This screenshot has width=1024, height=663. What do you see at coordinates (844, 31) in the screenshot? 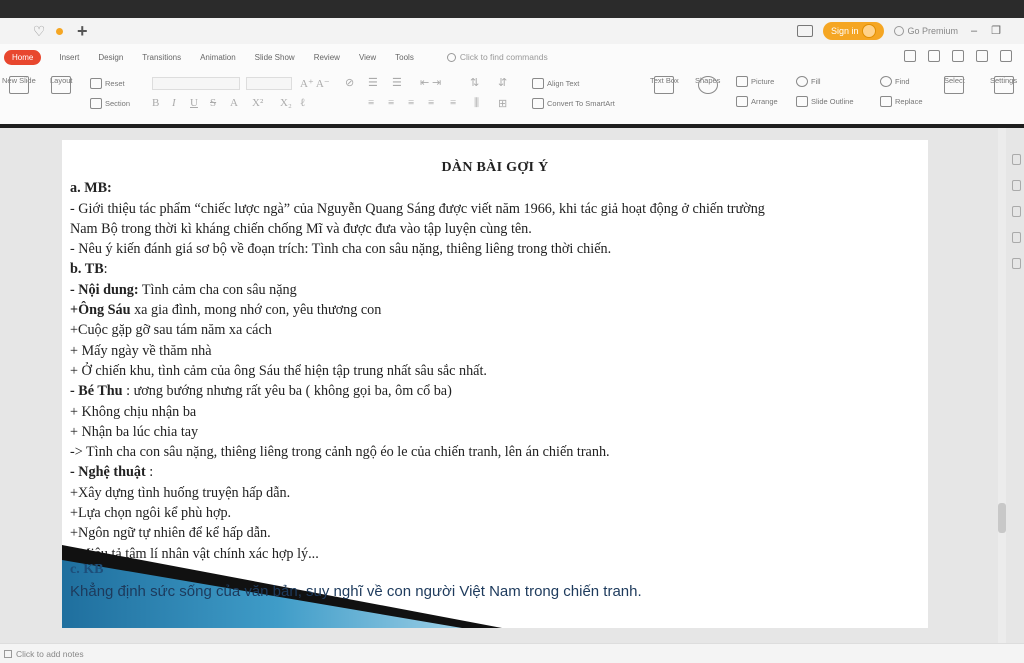
I see `sign-in-label: Sign in` at bounding box center [844, 31].